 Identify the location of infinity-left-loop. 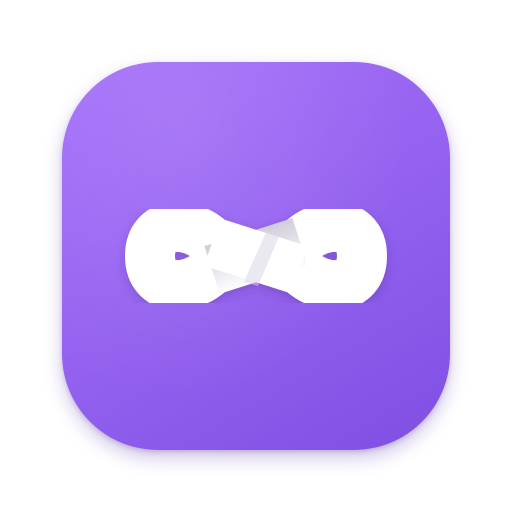
(180, 256).